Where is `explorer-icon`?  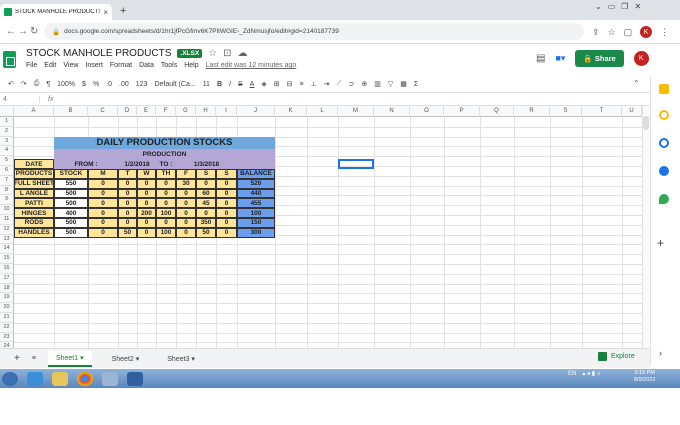 explorer-icon is located at coordinates (60, 378).